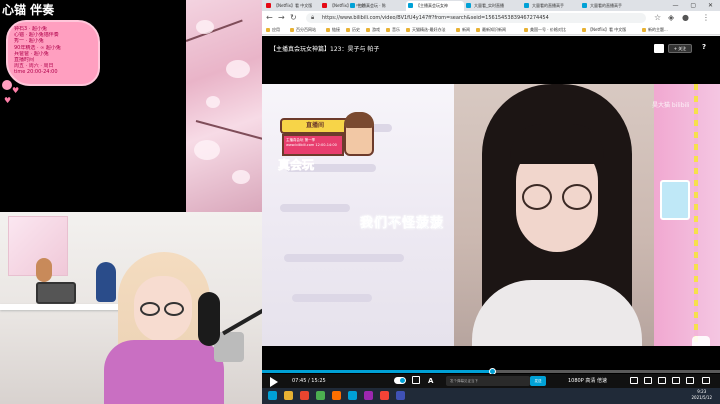 This screenshot has width=720, height=404. Describe the element at coordinates (604, 30) in the screenshot. I see `bookmark-item: 【Netflix】看 中文版` at that location.